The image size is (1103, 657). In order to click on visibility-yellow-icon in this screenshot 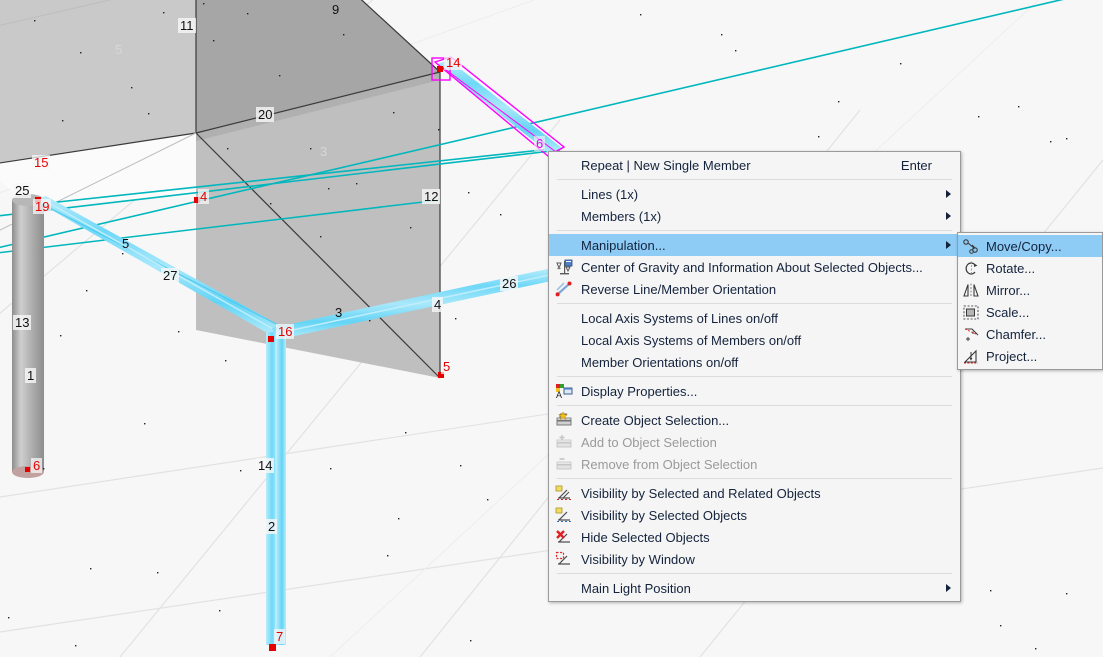, I will do `click(564, 493)`.